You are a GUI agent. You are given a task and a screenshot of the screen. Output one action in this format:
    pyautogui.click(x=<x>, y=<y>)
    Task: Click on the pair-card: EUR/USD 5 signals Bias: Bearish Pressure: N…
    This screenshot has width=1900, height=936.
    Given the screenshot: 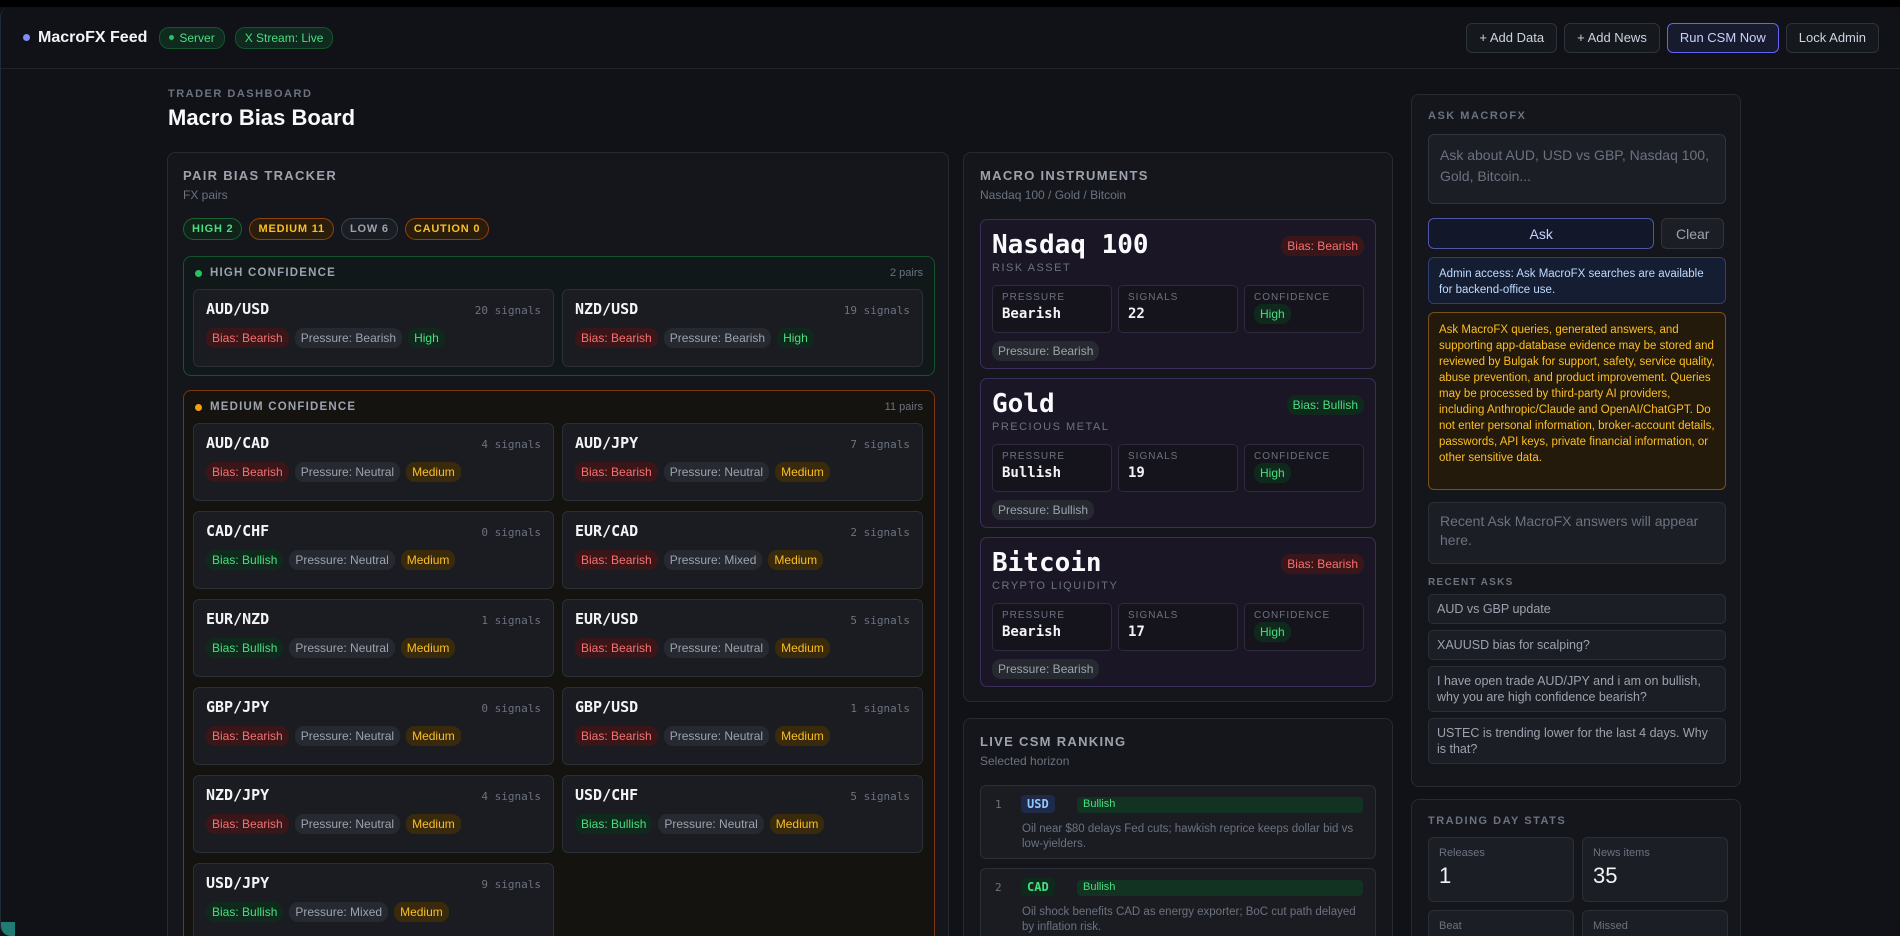 What is the action you would take?
    pyautogui.click(x=742, y=638)
    